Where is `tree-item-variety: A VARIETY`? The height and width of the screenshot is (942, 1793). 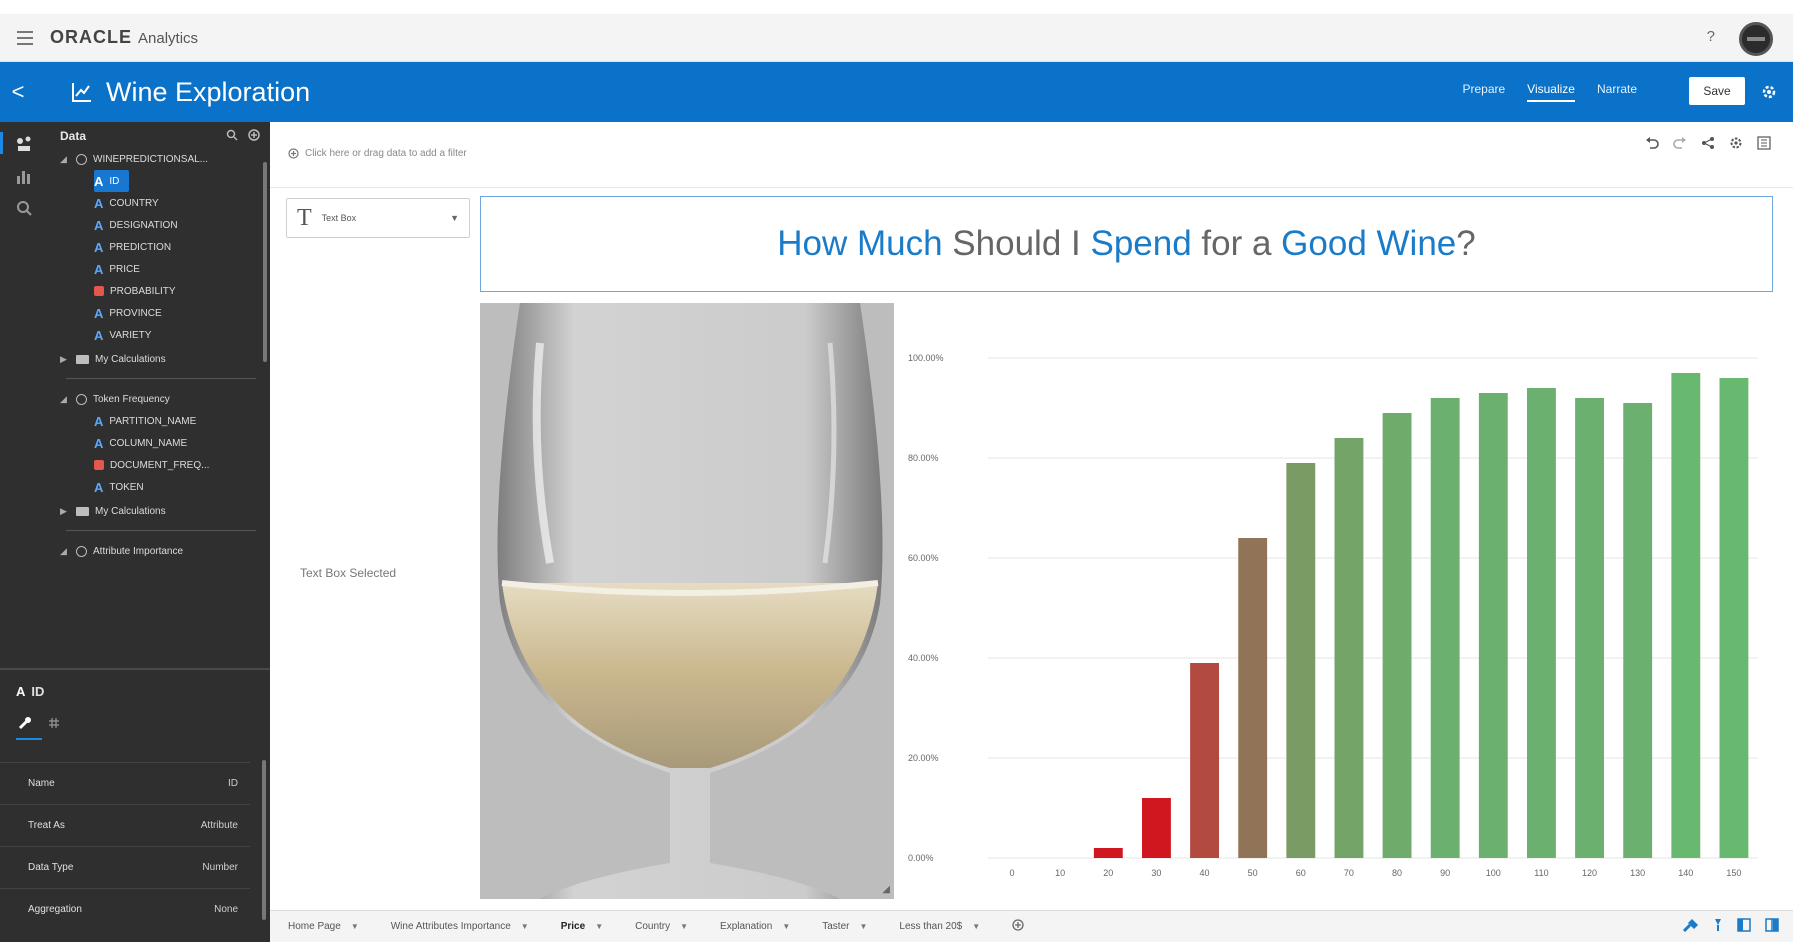
tree-item-variety: A VARIETY is located at coordinates (122, 335).